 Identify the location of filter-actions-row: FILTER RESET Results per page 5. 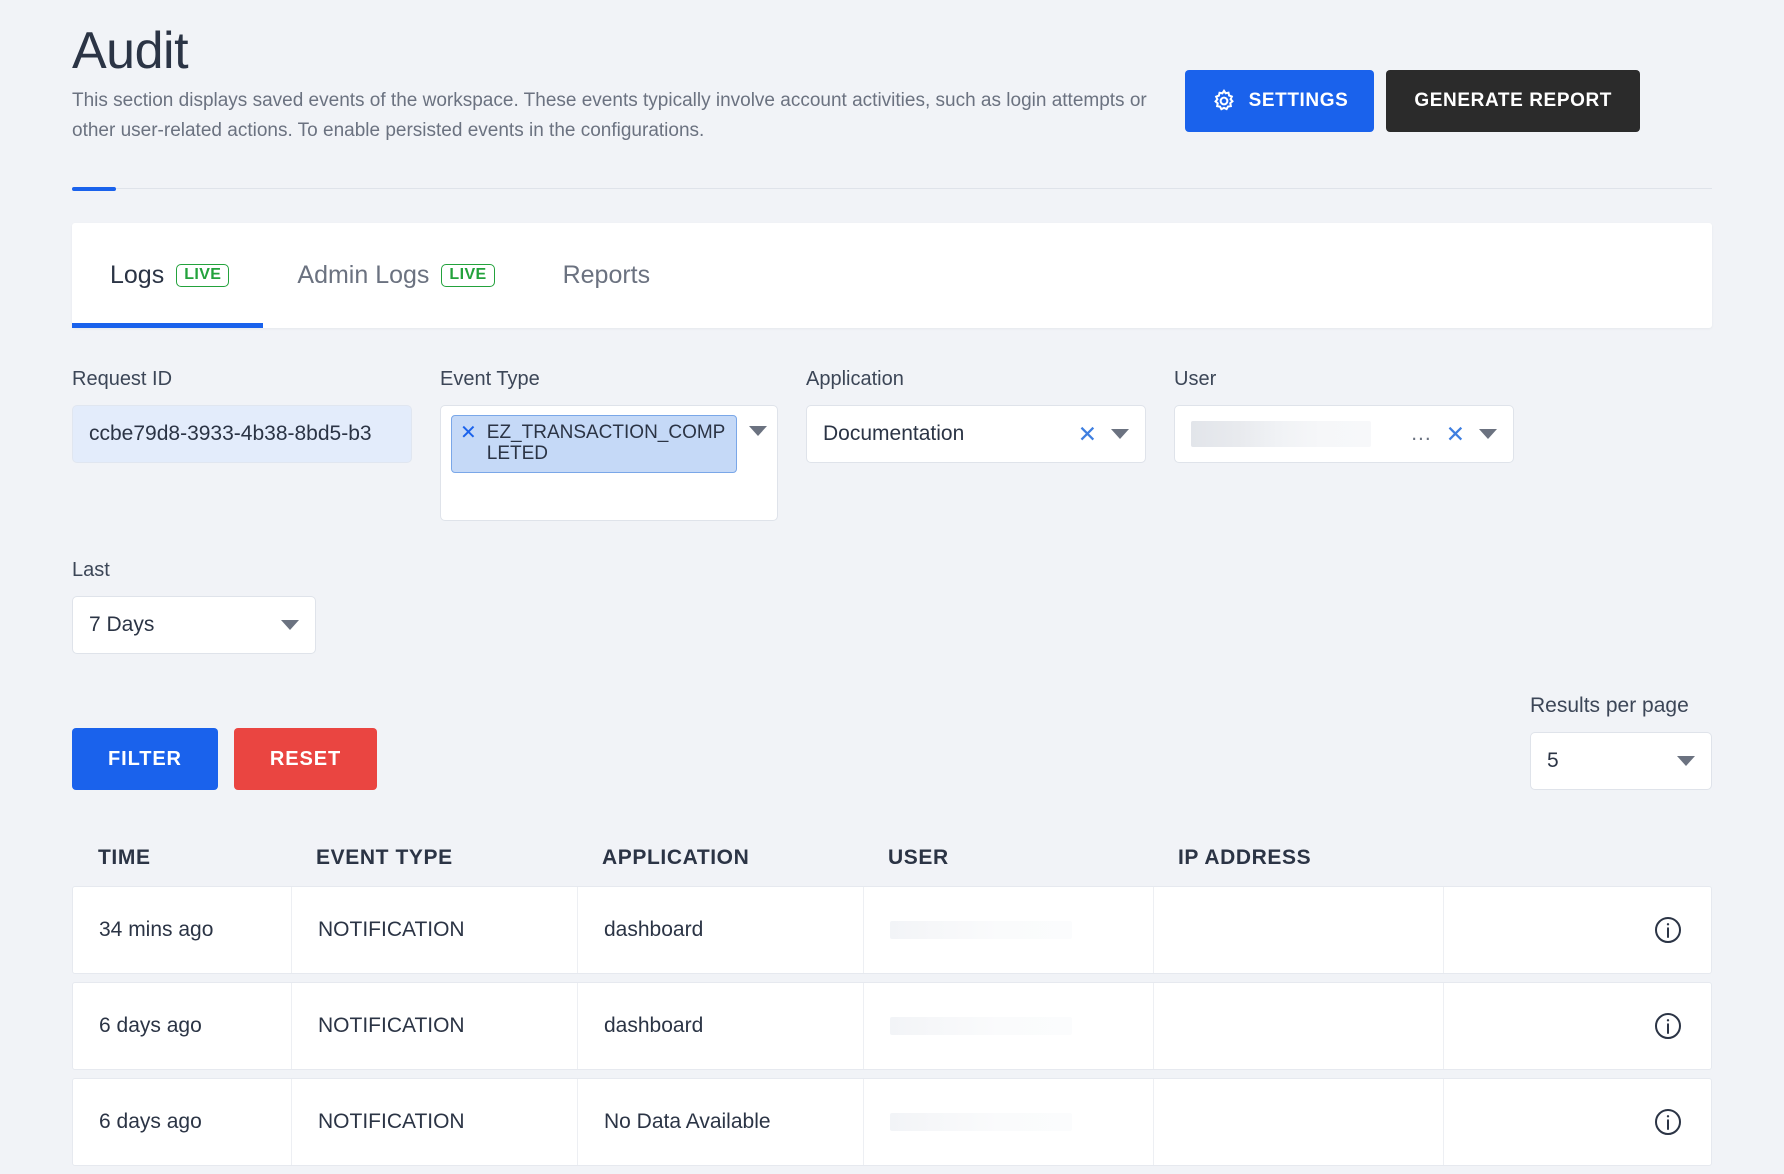
(892, 742).